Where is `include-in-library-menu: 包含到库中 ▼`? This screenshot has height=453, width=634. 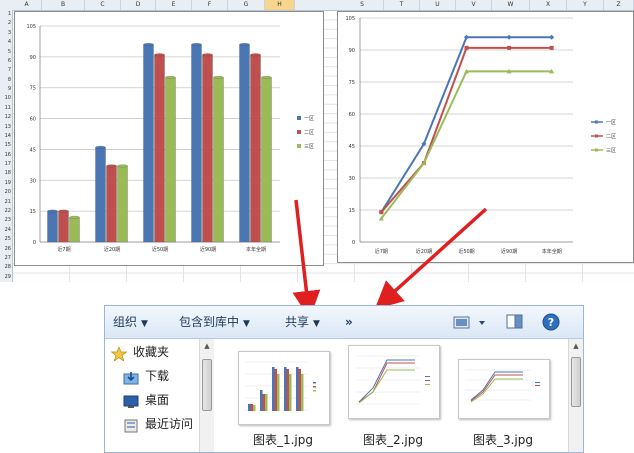
include-in-library-menu: 包含到库中 ▼ is located at coordinates (214, 322).